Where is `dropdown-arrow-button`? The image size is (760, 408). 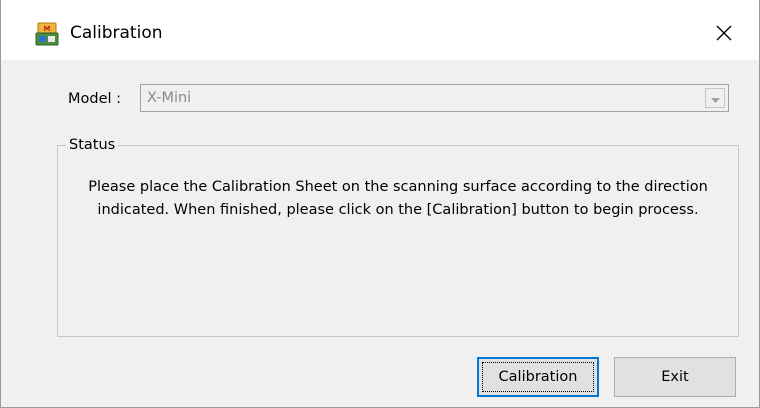
dropdown-arrow-button is located at coordinates (715, 98).